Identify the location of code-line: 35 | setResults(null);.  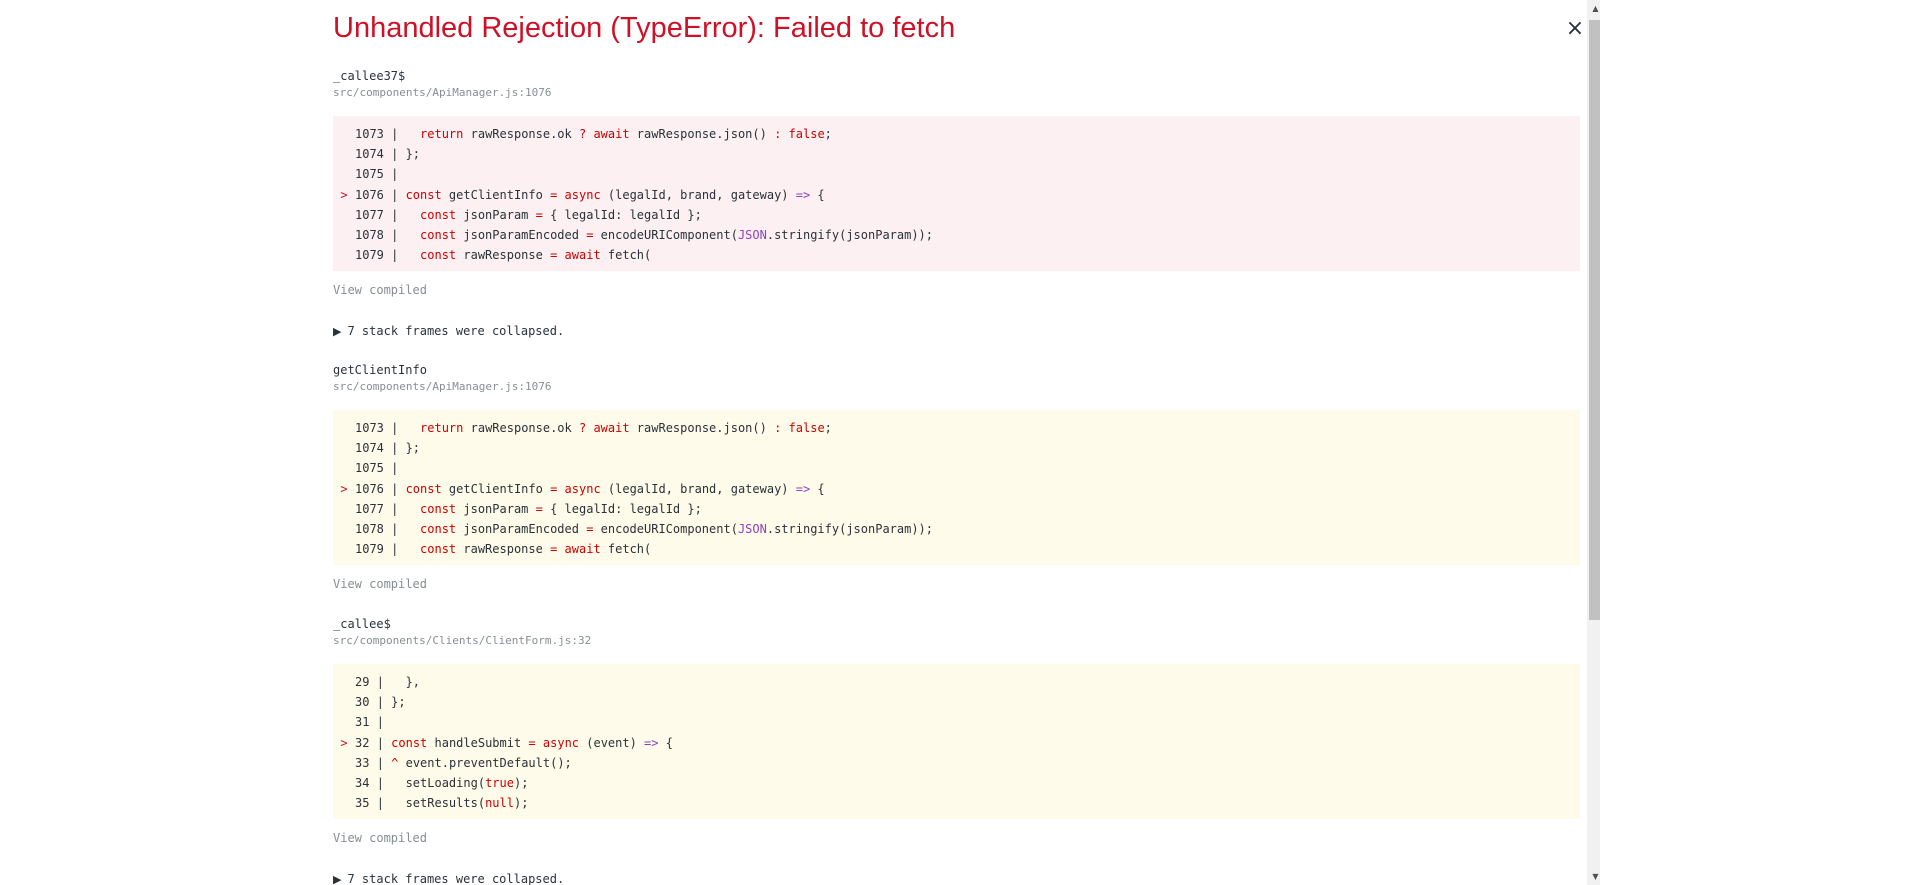
(956, 803).